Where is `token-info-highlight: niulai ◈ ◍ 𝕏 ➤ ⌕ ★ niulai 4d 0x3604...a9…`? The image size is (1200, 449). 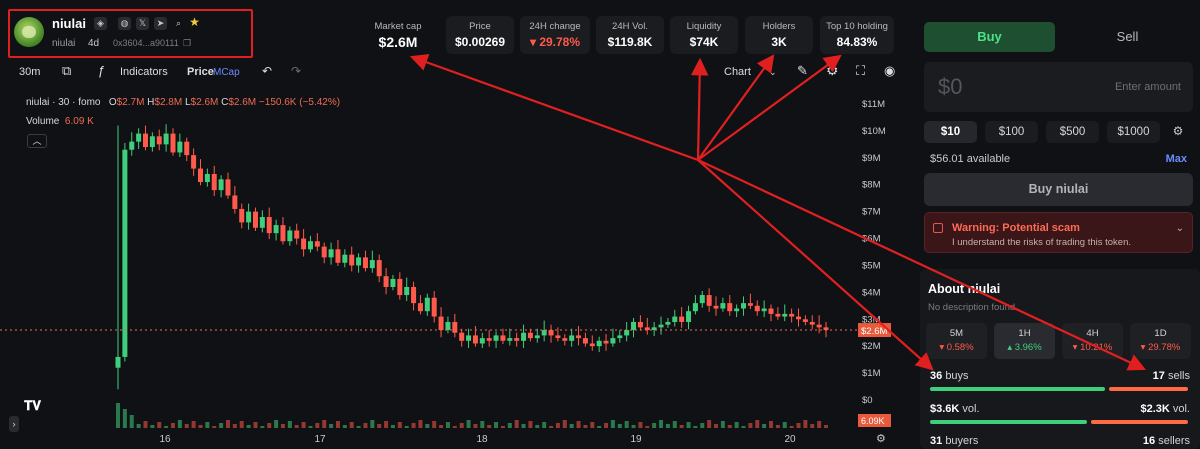
token-info-highlight: niulai ◈ ◍ 𝕏 ➤ ⌕ ★ niulai 4d 0x3604...a9… is located at coordinates (130, 33).